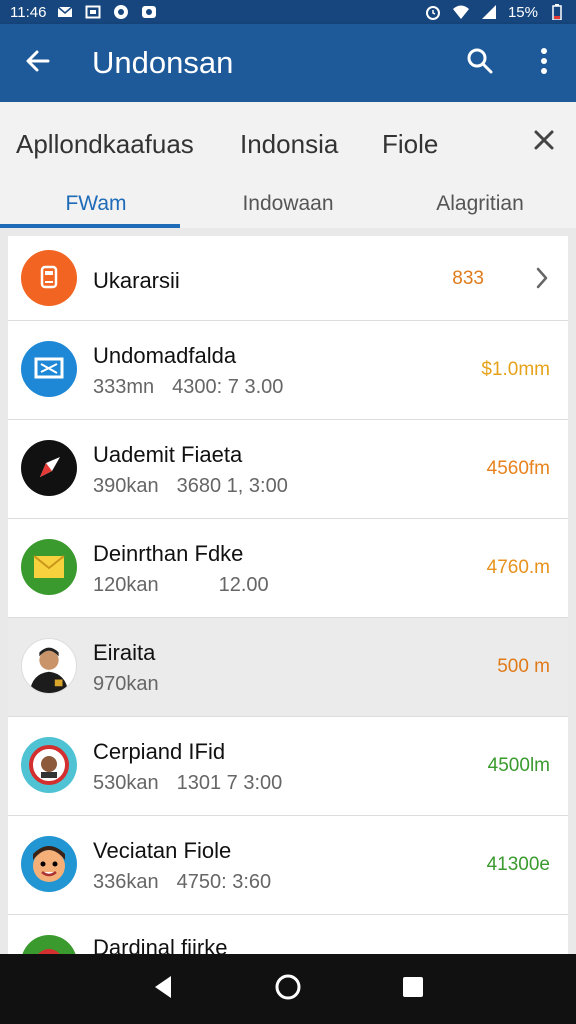 The width and height of the screenshot is (576, 1024). I want to click on list-item-subtitle: 336kan 4750: 3:60, so click(182, 882).